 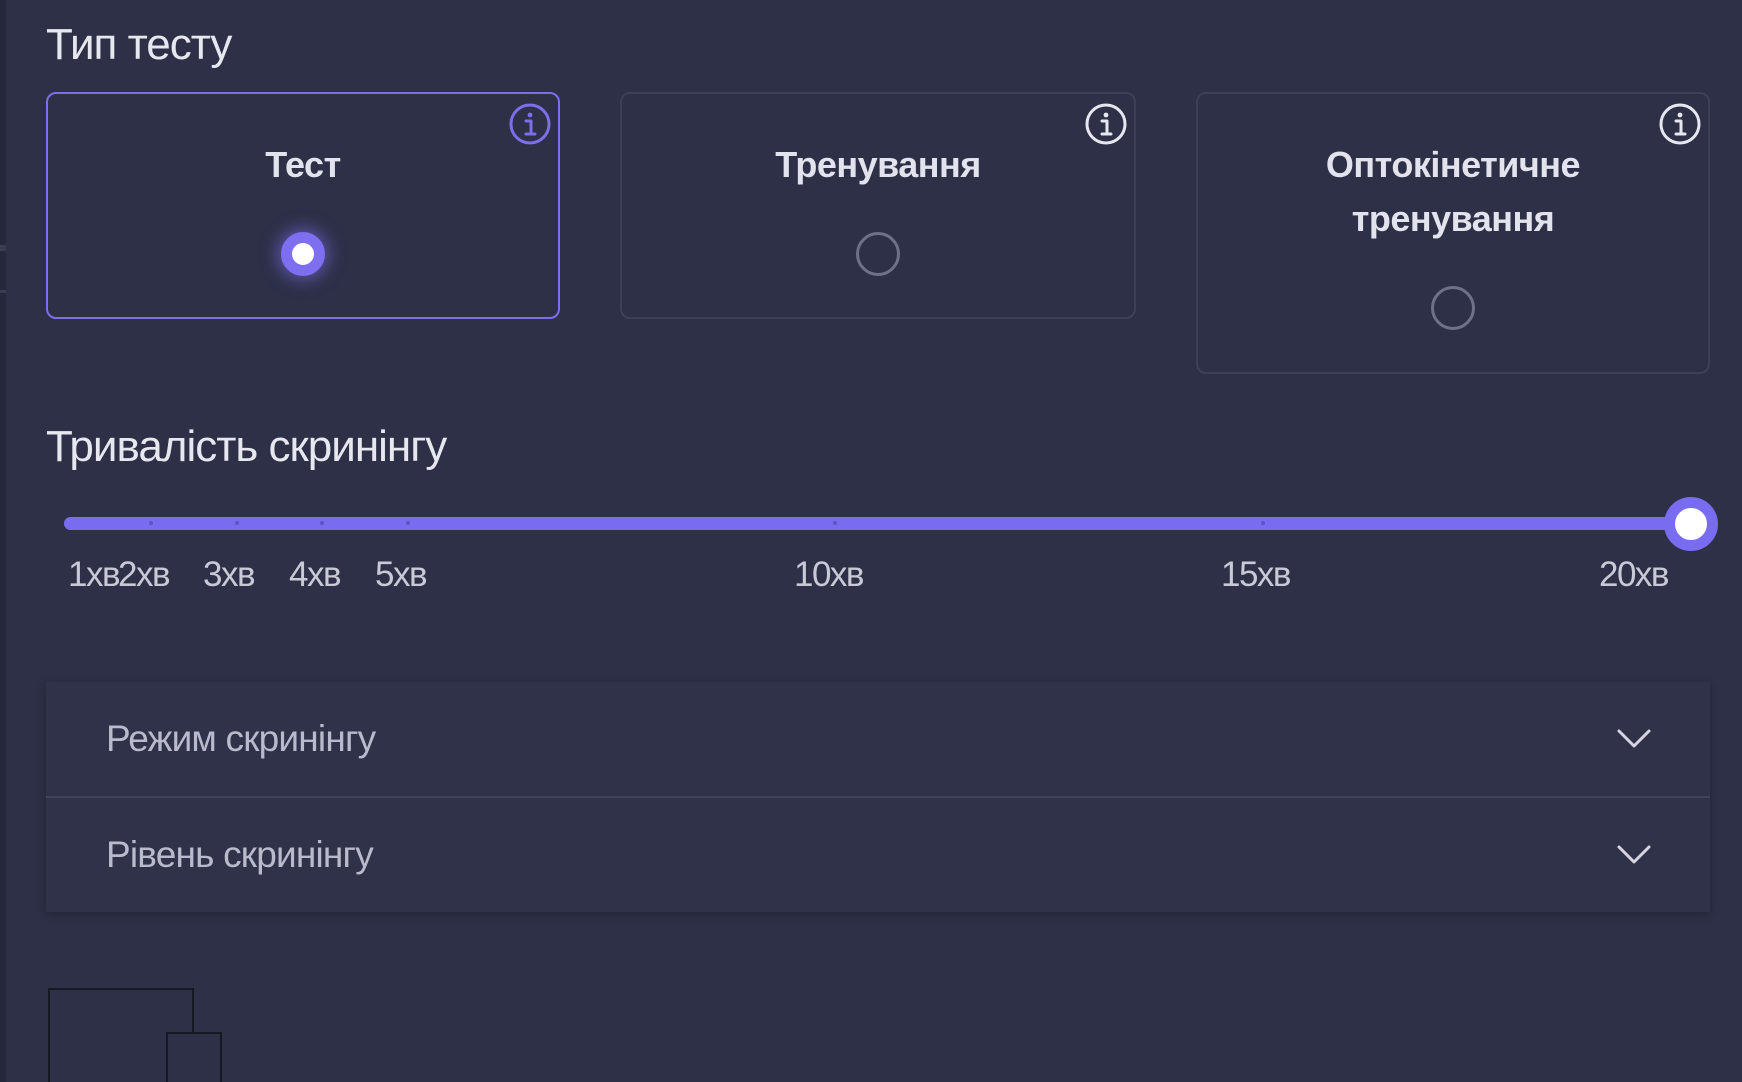 What do you see at coordinates (1453, 308) in the screenshot?
I see `optokinetic-radio` at bounding box center [1453, 308].